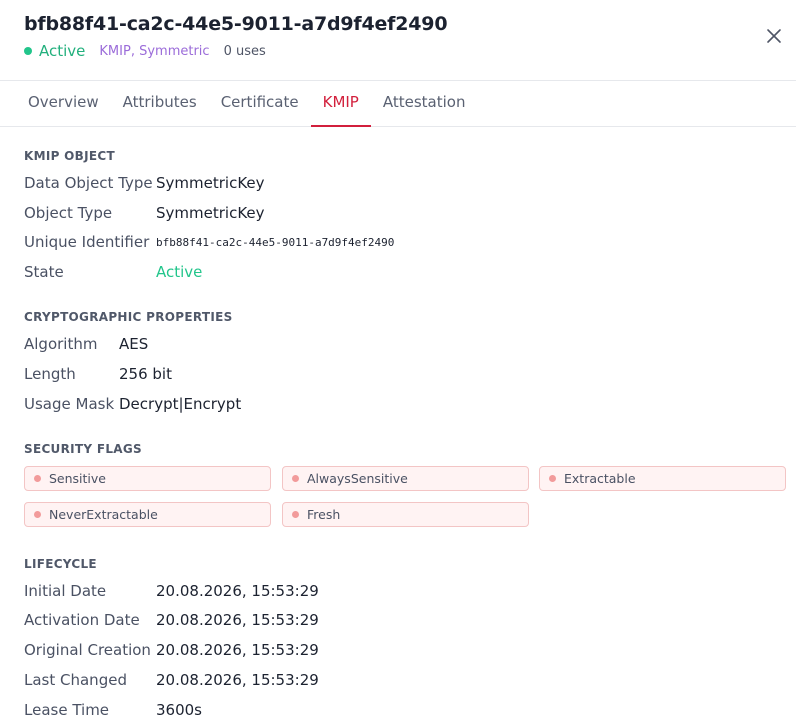 The width and height of the screenshot is (796, 727). I want to click on flag-chip-always-sensitive: AlwaysSensitive, so click(405, 478).